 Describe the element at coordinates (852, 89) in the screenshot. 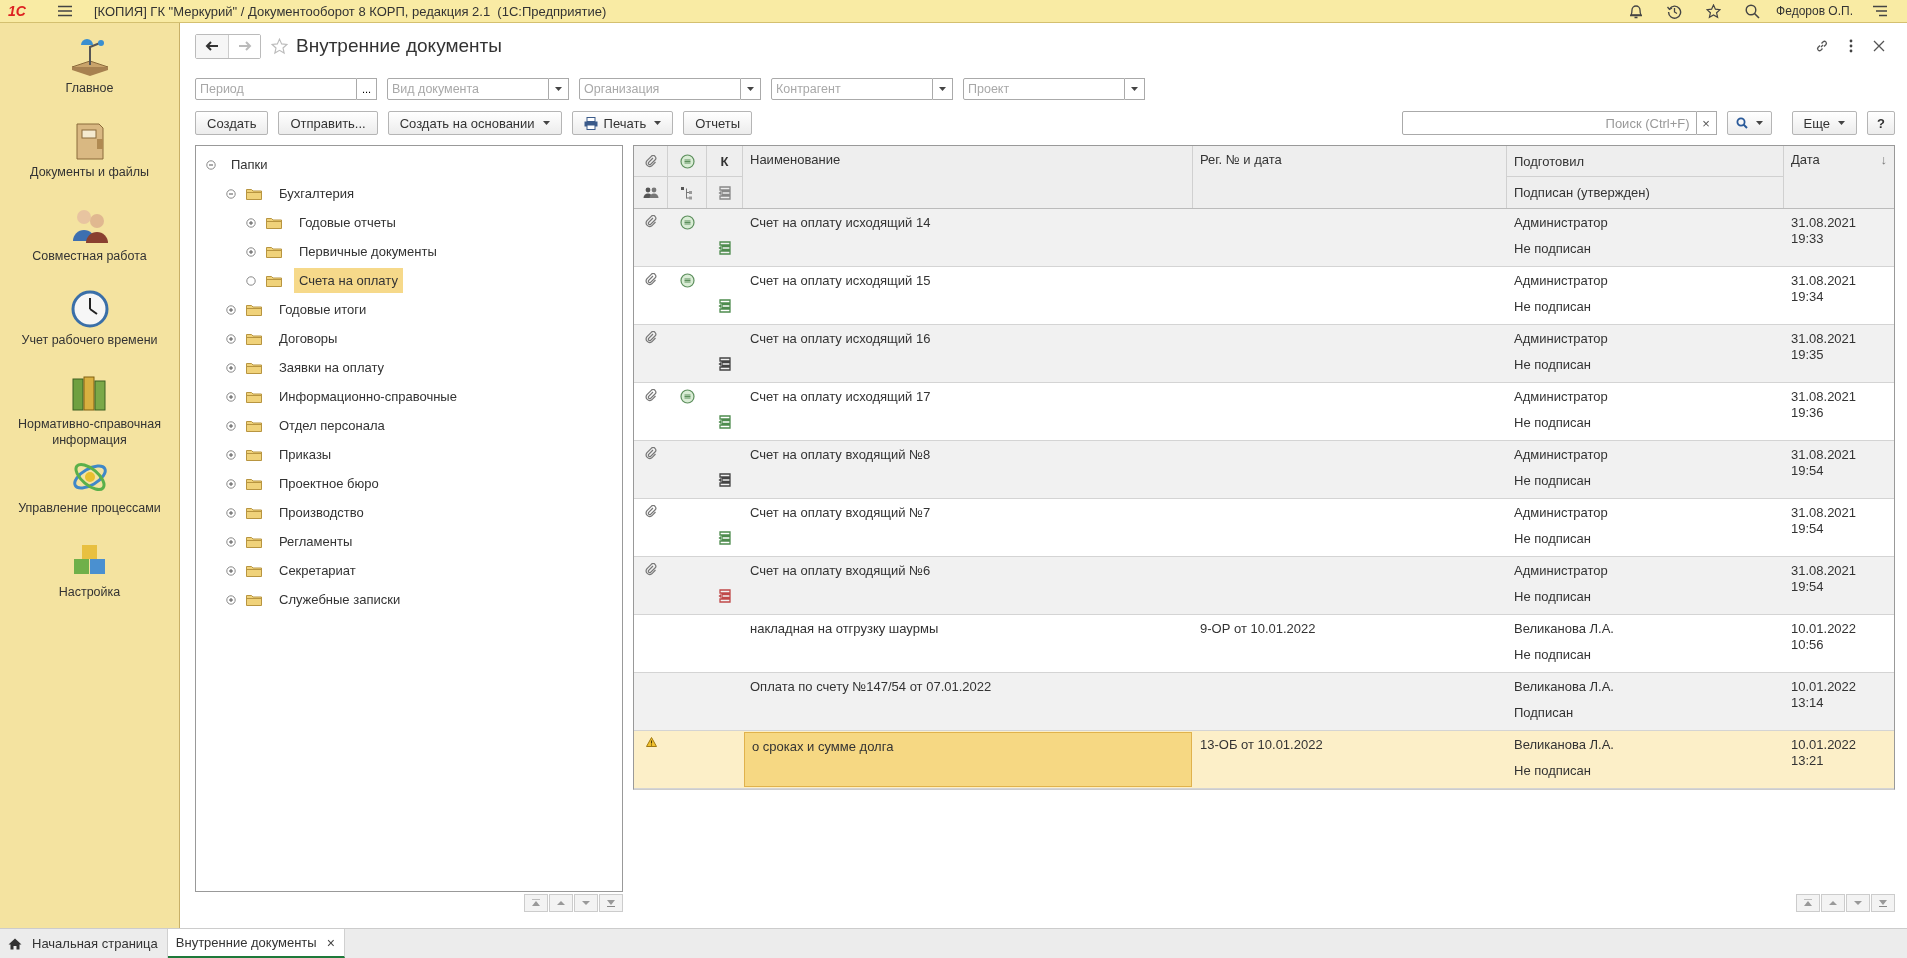

I see `filter-field: Контрагент` at that location.